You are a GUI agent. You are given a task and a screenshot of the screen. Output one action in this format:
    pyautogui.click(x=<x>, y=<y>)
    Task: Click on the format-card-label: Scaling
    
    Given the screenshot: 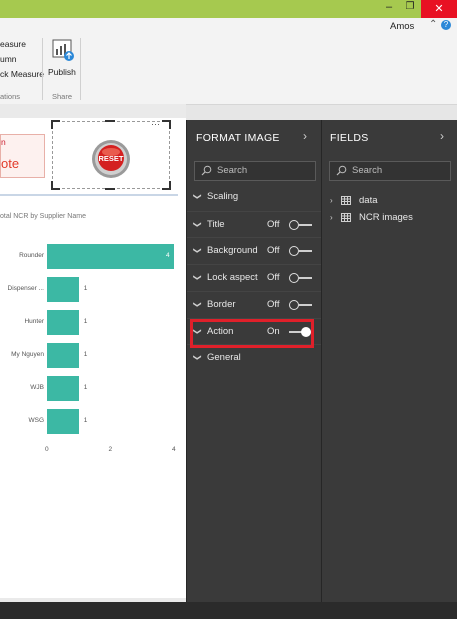 What is the action you would take?
    pyautogui.click(x=223, y=196)
    